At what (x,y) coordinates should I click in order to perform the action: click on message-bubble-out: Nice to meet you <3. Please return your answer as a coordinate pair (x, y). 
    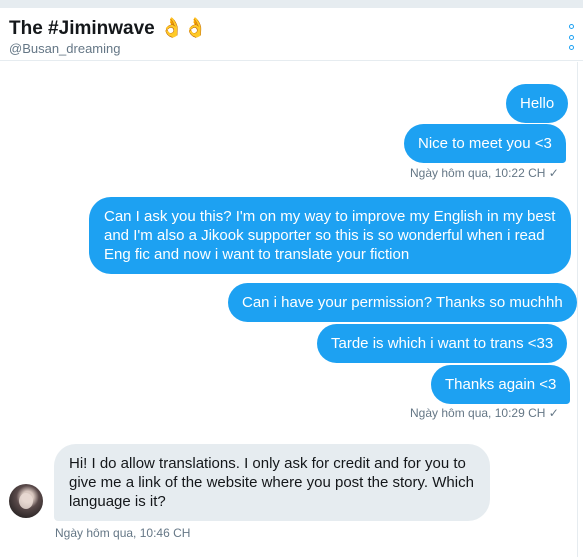
    Looking at the image, I should click on (485, 143).